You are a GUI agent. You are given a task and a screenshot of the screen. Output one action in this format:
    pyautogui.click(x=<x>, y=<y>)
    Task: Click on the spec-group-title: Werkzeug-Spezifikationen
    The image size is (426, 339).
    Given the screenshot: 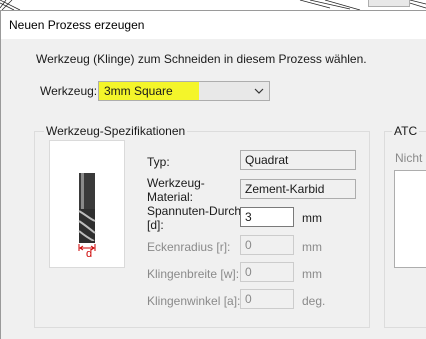 What is the action you would take?
    pyautogui.click(x=116, y=131)
    